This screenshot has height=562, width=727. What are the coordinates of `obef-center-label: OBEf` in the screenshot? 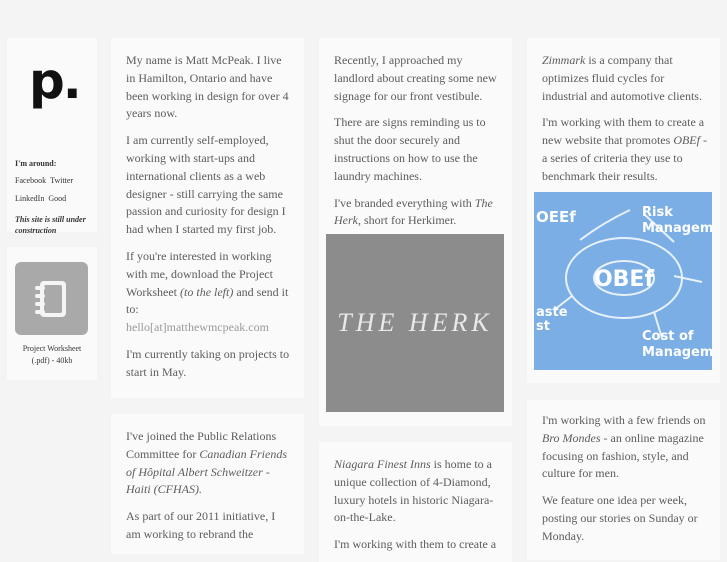 It's located at (624, 279).